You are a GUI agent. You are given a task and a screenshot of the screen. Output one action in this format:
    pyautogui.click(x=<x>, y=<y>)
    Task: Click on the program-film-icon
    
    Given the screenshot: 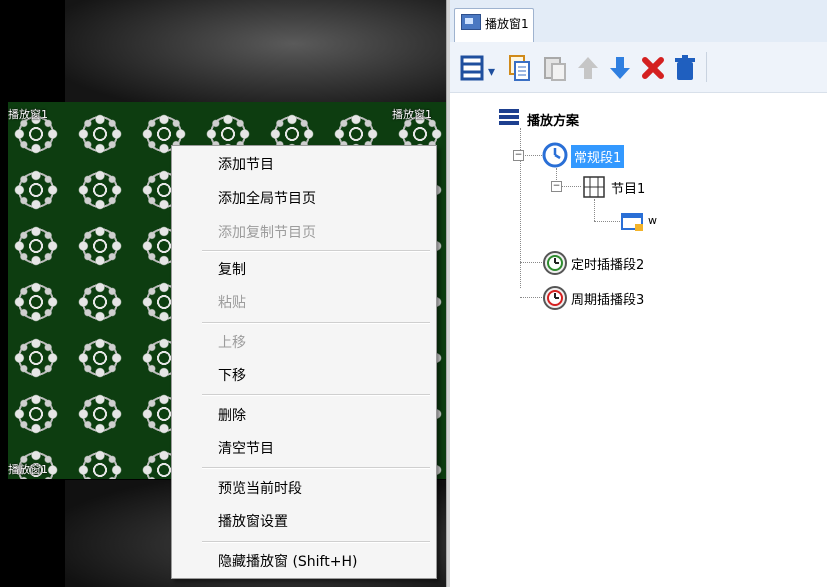 What is the action you would take?
    pyautogui.click(x=594, y=187)
    